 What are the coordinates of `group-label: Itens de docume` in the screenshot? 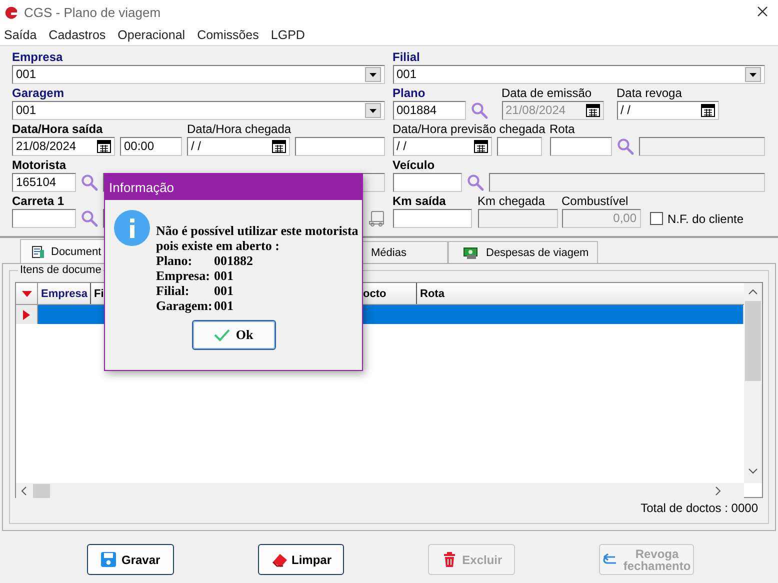 It's located at (61, 270).